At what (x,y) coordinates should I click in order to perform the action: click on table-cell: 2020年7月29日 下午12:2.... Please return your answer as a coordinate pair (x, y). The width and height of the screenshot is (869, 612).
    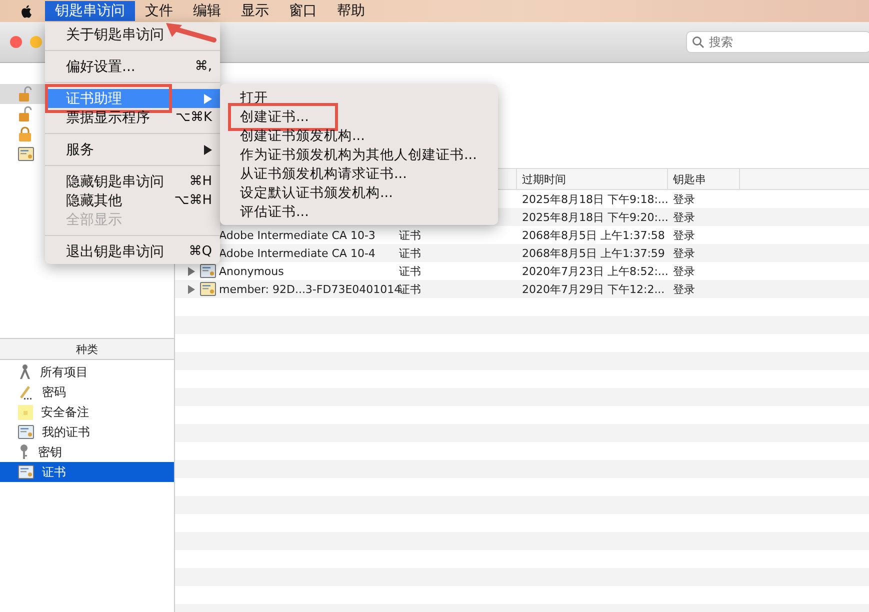
    Looking at the image, I should click on (593, 289).